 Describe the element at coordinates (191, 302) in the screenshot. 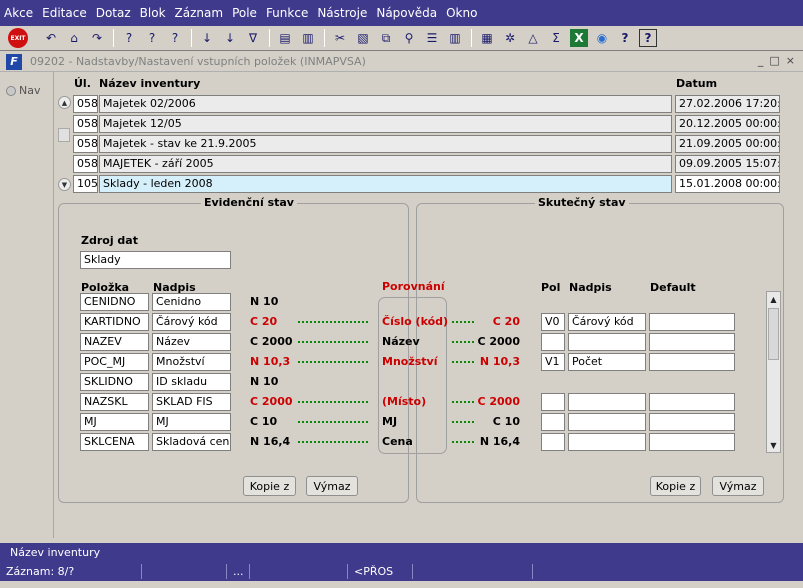

I see `caption-field: Cenidno` at that location.